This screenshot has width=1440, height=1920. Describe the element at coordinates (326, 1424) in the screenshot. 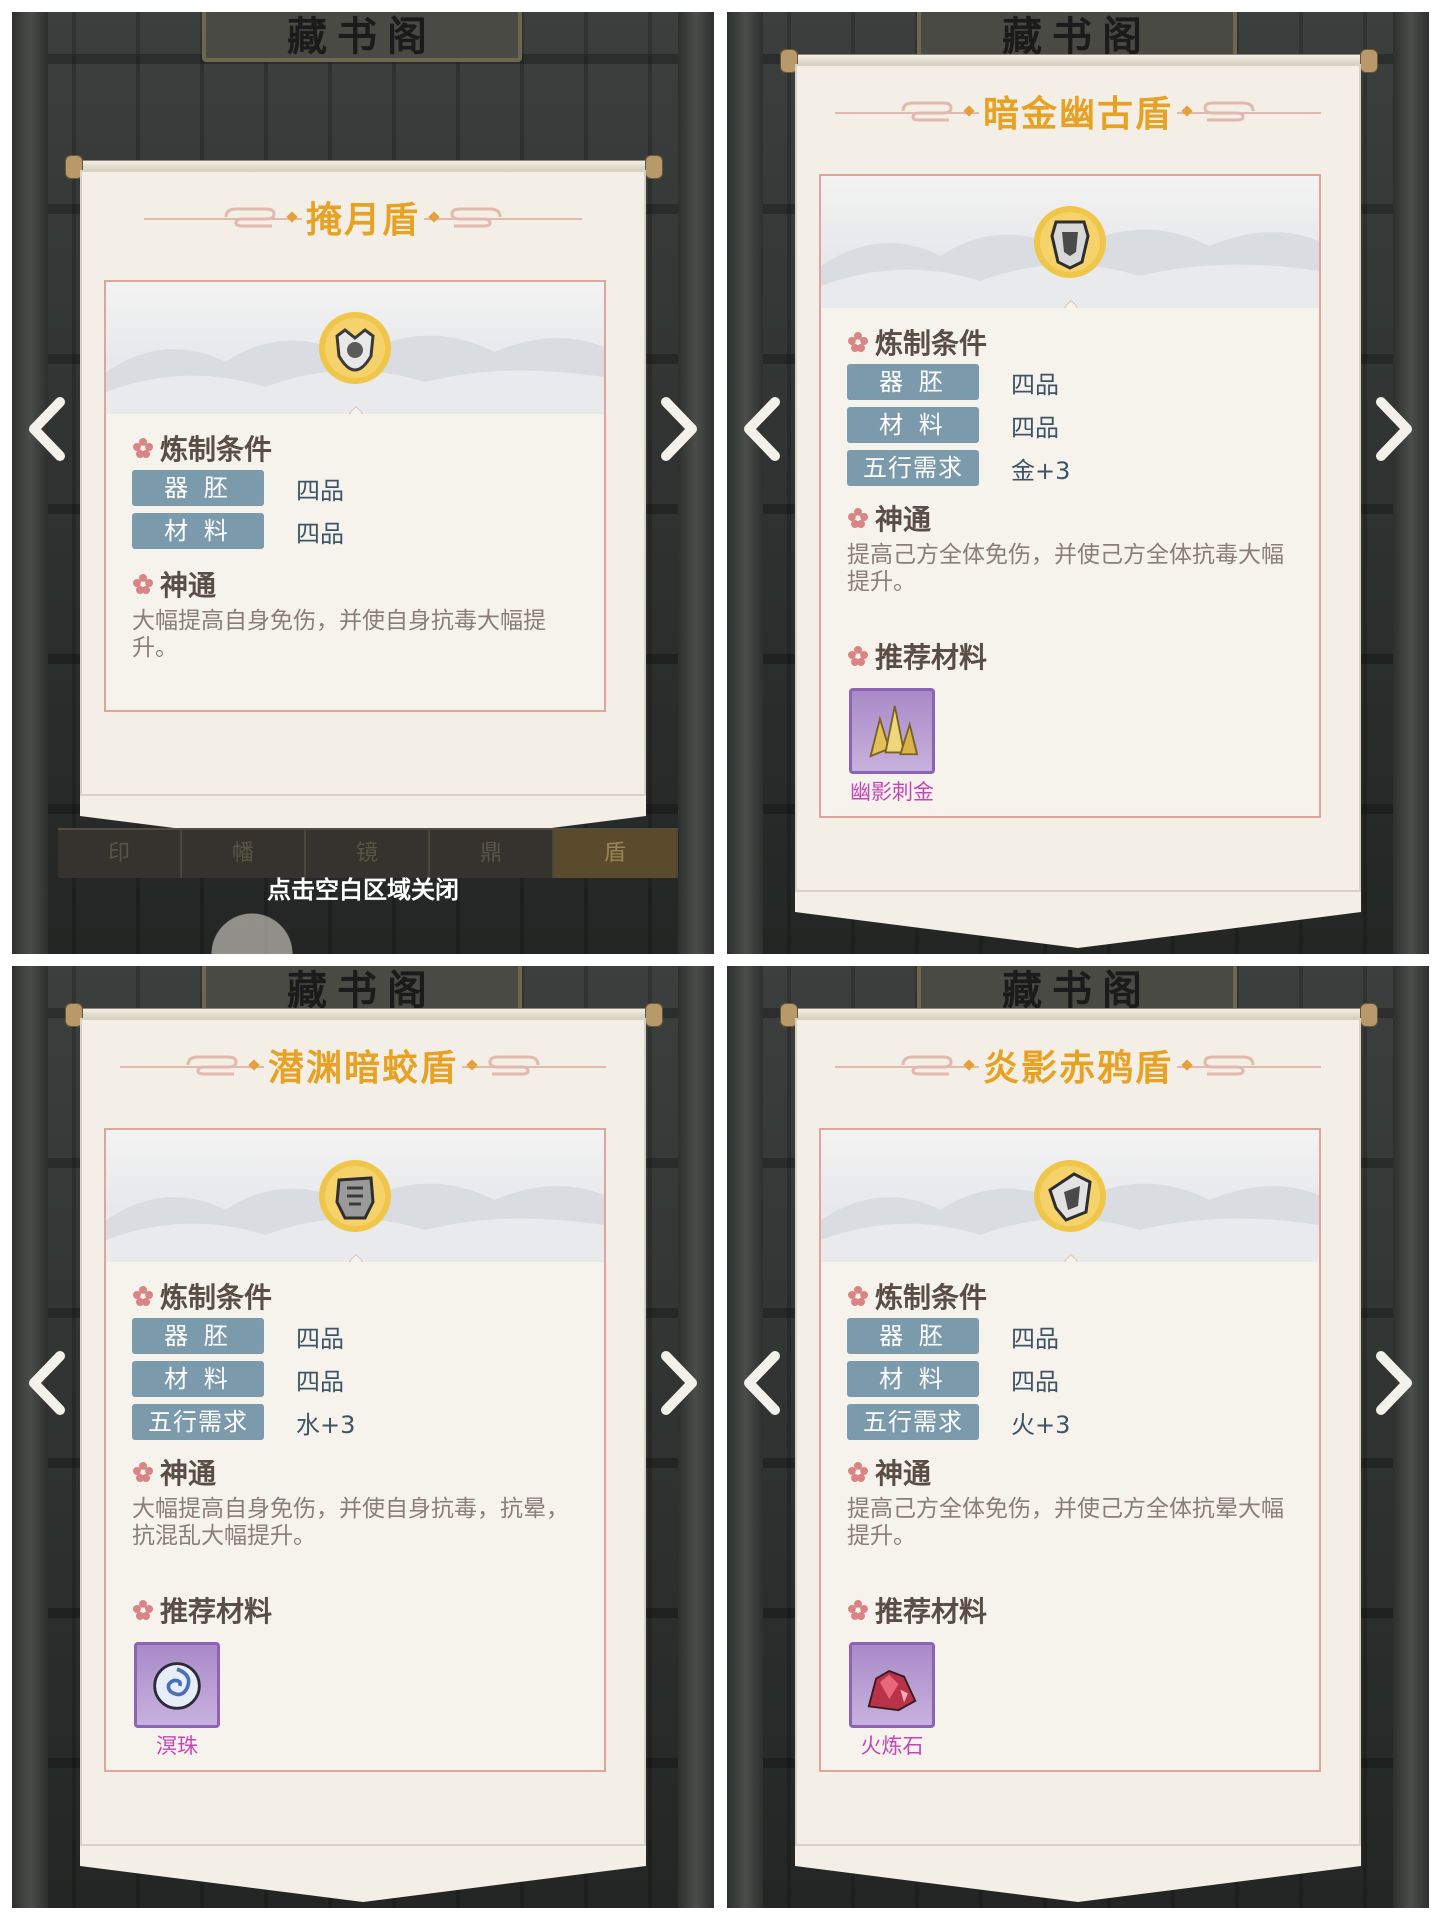

I see `requirement-value: 水+3` at that location.